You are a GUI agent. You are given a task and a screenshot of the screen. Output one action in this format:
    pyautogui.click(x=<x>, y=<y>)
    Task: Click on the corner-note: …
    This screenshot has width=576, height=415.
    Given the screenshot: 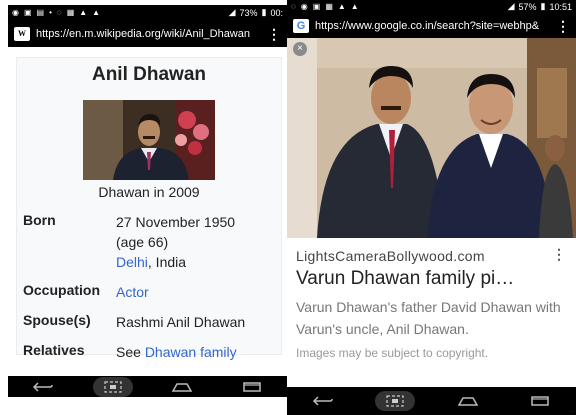 What is the action you would take?
    pyautogui.click(x=571, y=410)
    